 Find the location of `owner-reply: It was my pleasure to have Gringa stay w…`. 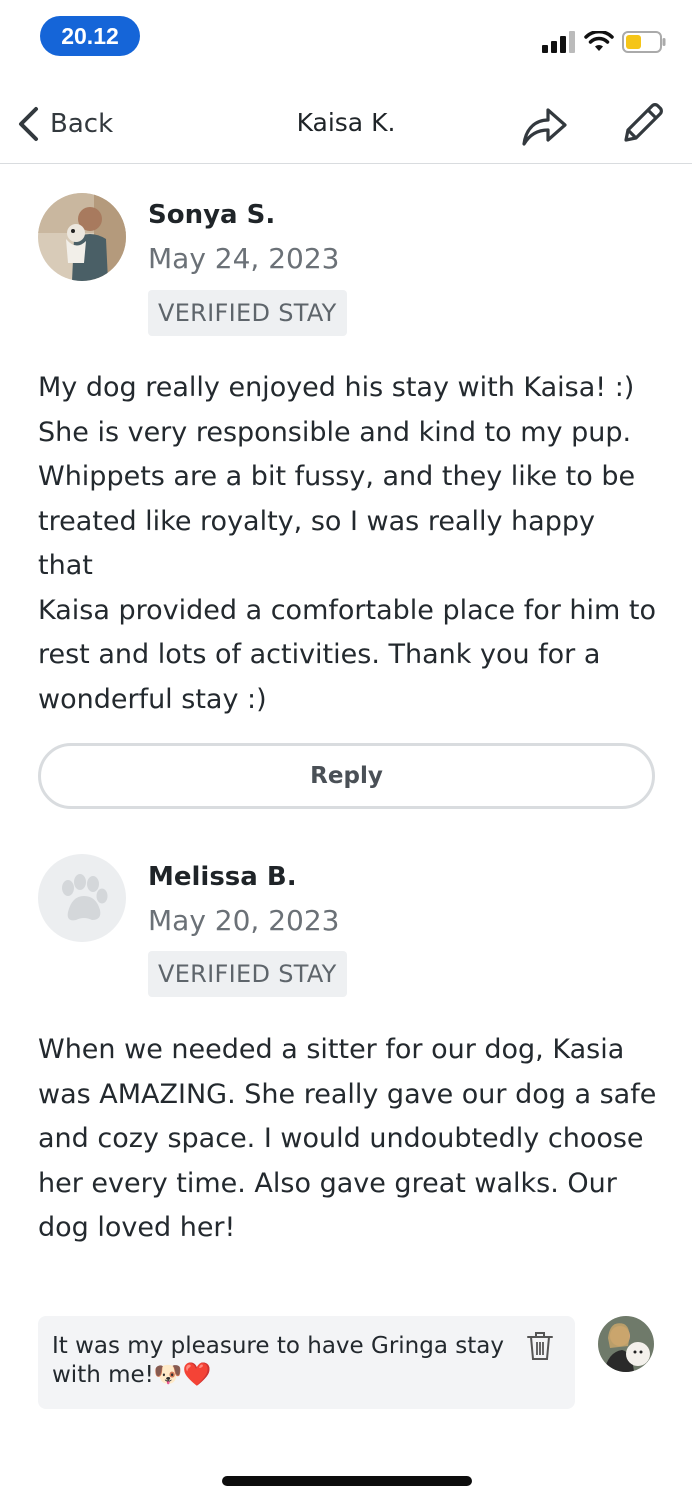

owner-reply: It was my pleasure to have Gringa stay w… is located at coordinates (306, 1362).